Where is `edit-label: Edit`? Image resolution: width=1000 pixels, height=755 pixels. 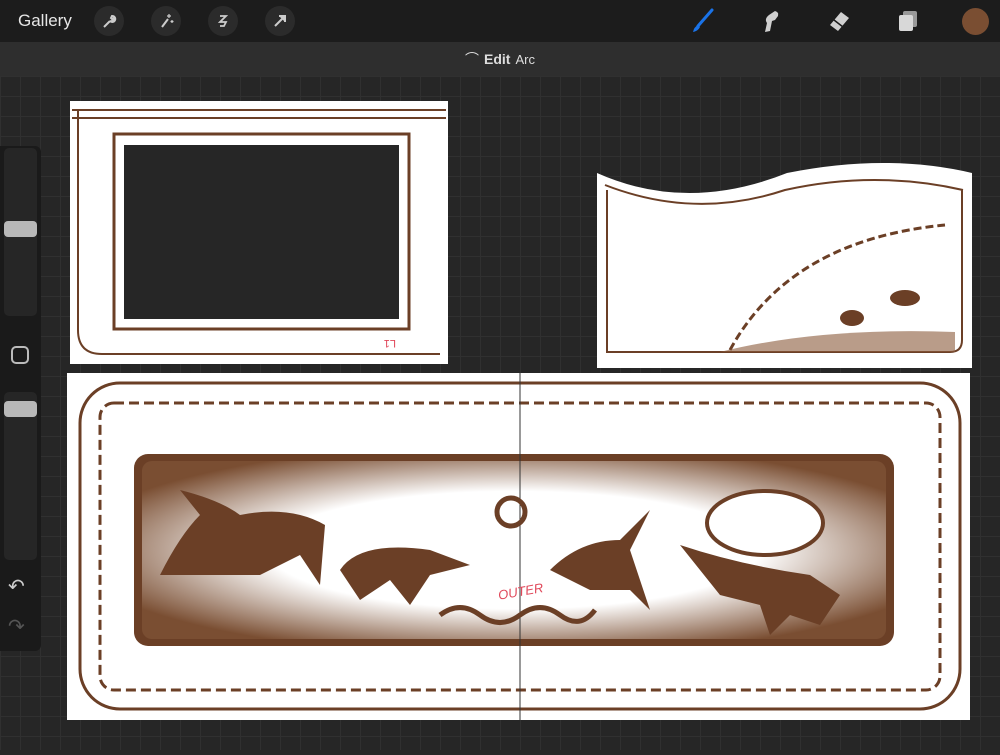 edit-label: Edit is located at coordinates (497, 59).